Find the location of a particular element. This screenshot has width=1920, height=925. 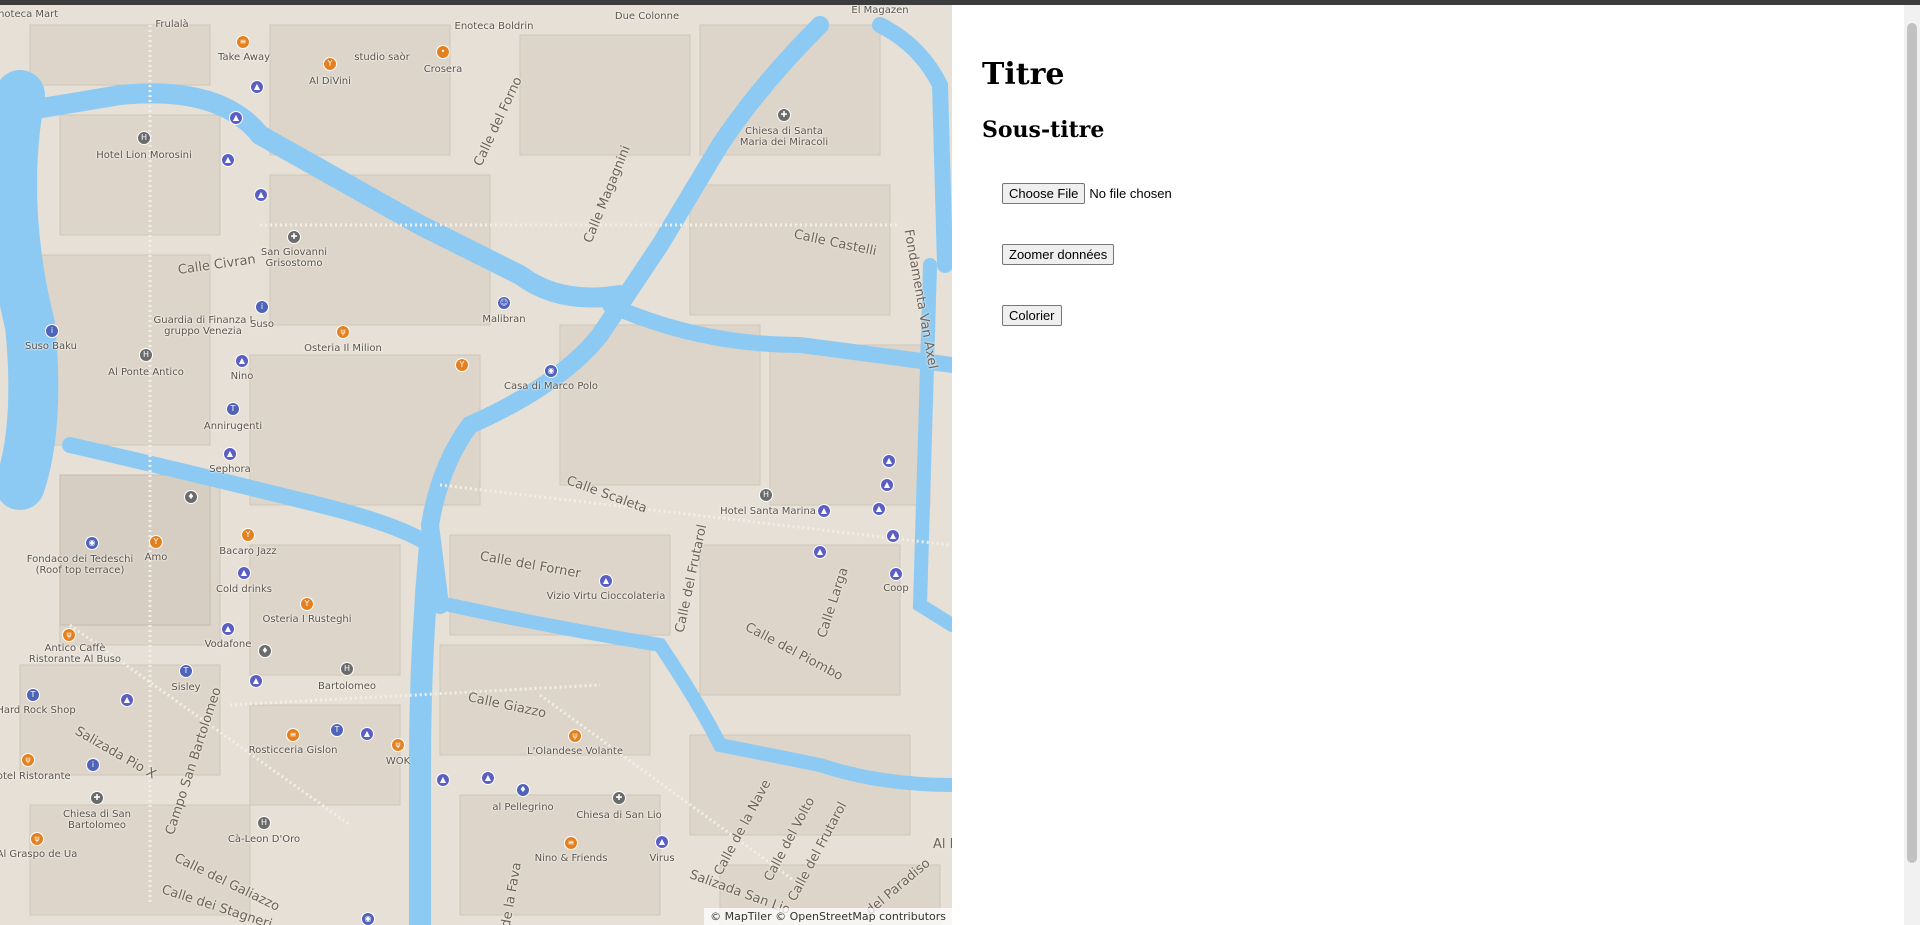

place-label: Due Colonne is located at coordinates (647, 16).